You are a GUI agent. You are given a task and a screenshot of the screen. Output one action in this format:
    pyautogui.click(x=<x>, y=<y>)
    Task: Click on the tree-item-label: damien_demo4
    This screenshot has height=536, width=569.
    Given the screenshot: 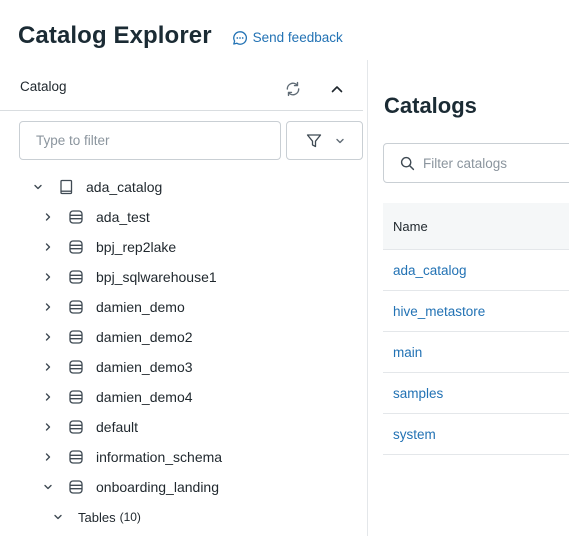 What is the action you would take?
    pyautogui.click(x=144, y=397)
    